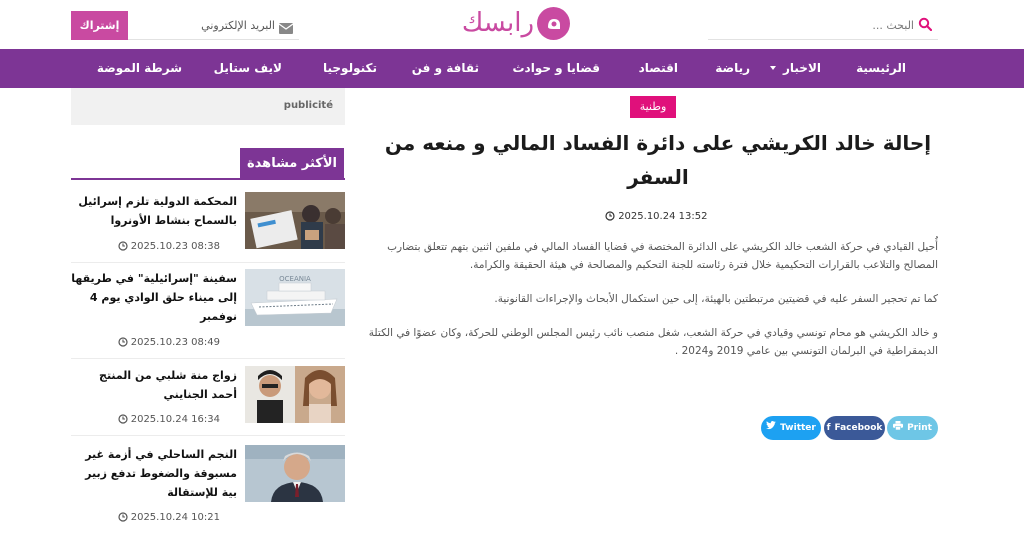 The image size is (1024, 550). Describe the element at coordinates (828, 428) in the screenshot. I see `facebook-icon: f` at that location.